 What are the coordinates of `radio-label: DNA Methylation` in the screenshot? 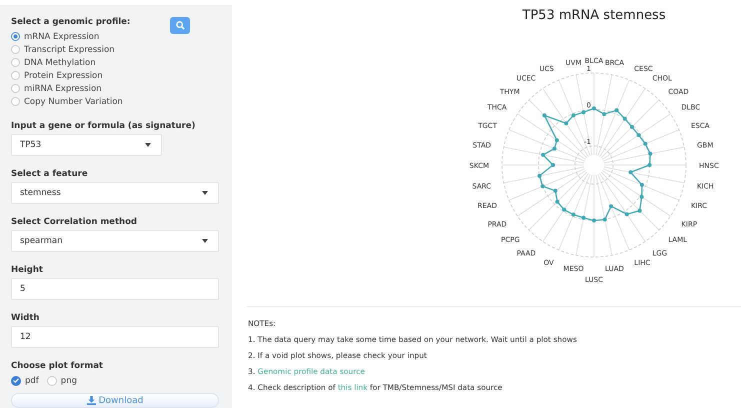 It's located at (60, 63).